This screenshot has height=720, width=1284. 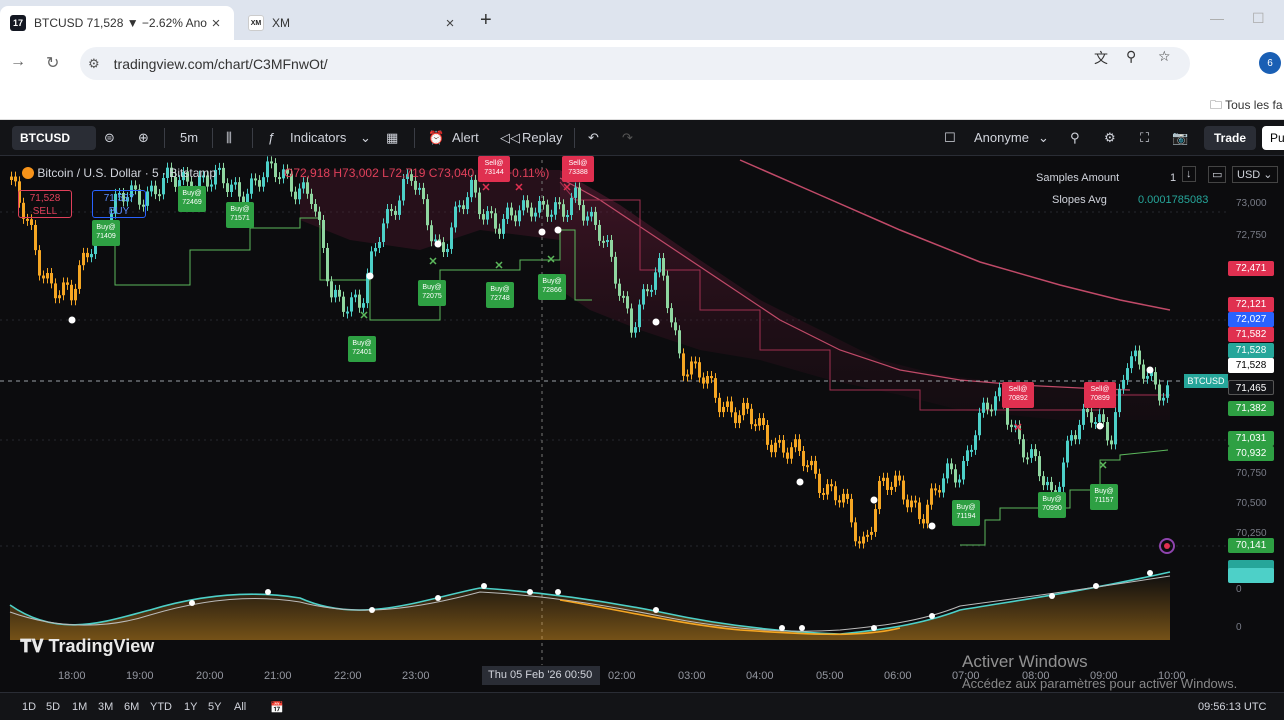 I want to click on slopes-avg-value: 0.0001785083, so click(x=1173, y=200).